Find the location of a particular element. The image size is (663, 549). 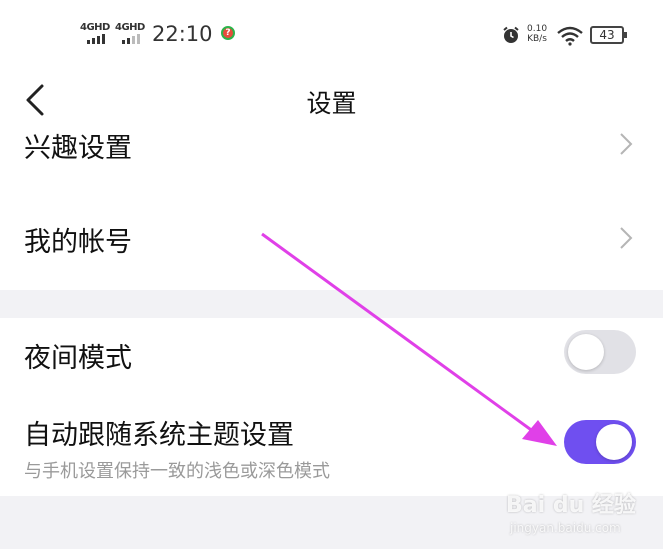

app-notification-icon: ? is located at coordinates (228, 33).